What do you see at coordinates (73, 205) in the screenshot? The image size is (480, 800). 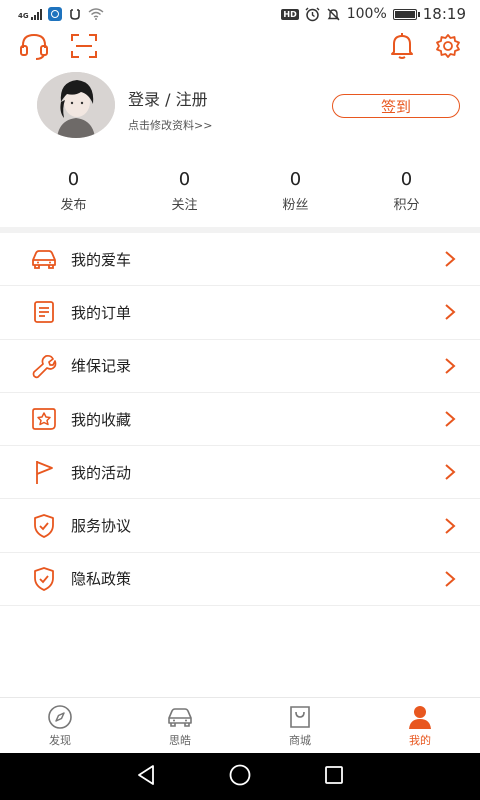 I see `stat-label: 发布` at bounding box center [73, 205].